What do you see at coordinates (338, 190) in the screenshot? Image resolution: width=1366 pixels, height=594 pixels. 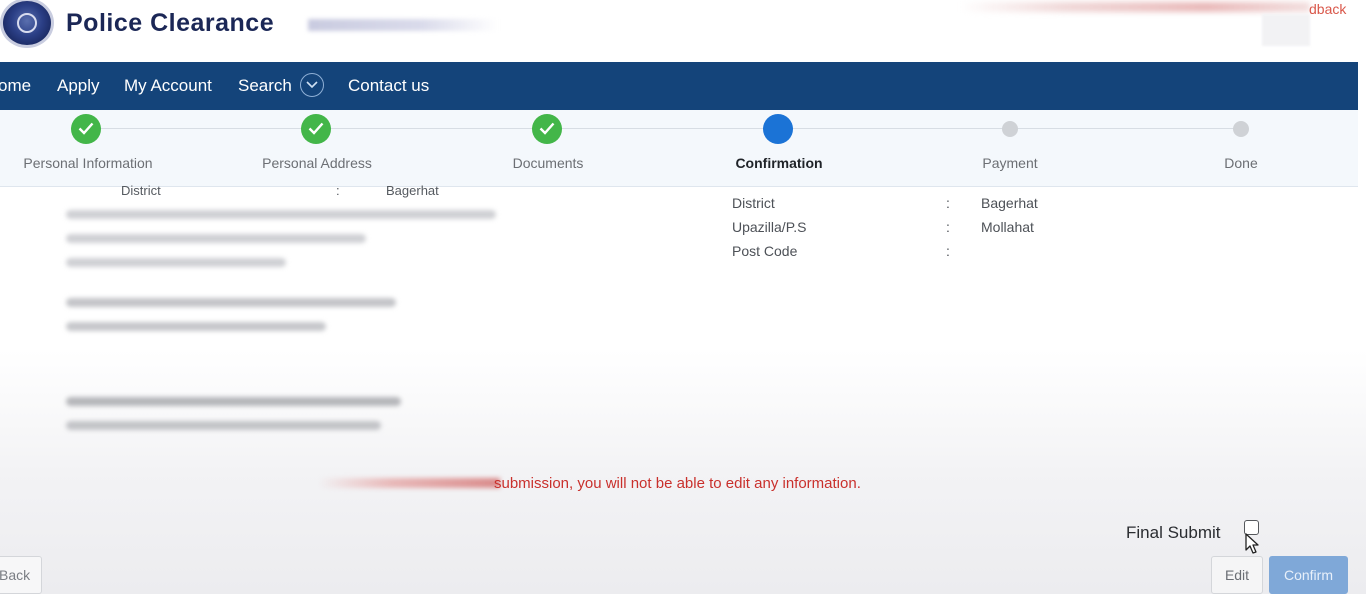 I see `cut-row-colon: :` at bounding box center [338, 190].